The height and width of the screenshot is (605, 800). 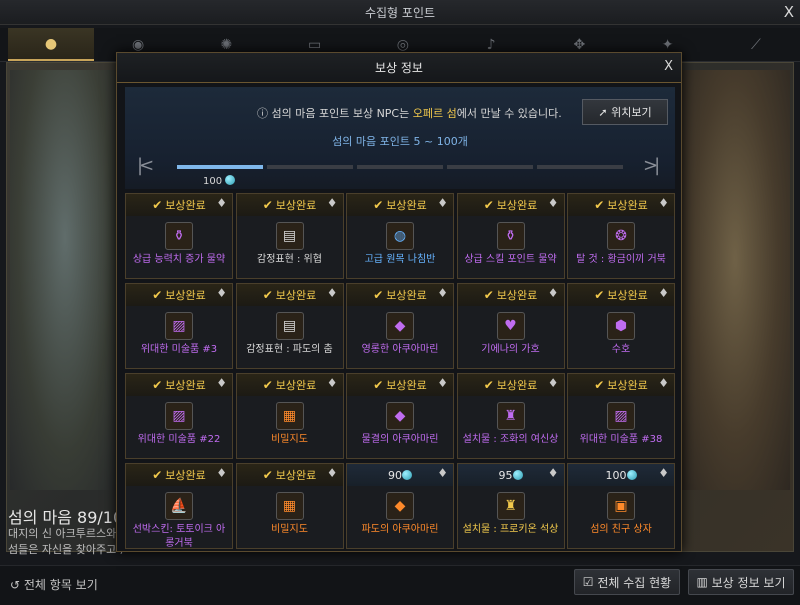 I want to click on star-icon: ✺, so click(x=226, y=44).